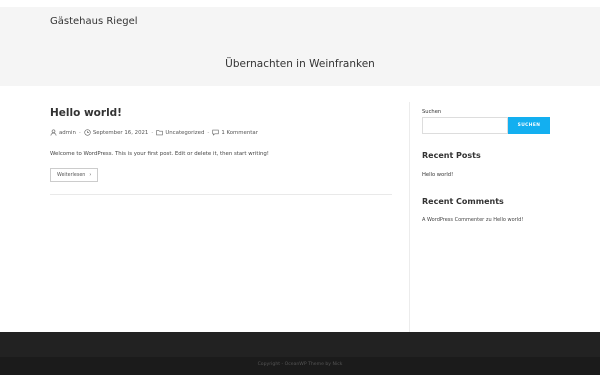 This screenshot has width=600, height=375. Describe the element at coordinates (87, 132) in the screenshot. I see `clock-icon` at that location.